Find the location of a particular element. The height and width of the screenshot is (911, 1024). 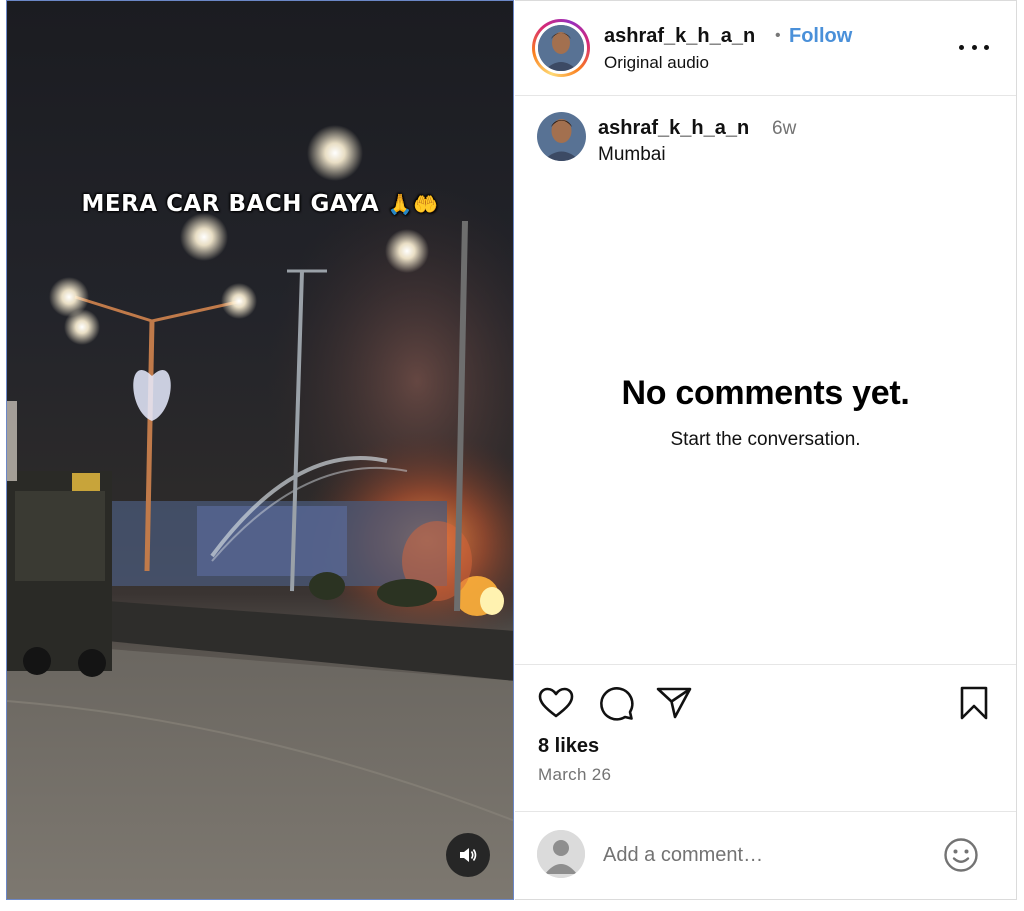

speaker-icon is located at coordinates (468, 855).